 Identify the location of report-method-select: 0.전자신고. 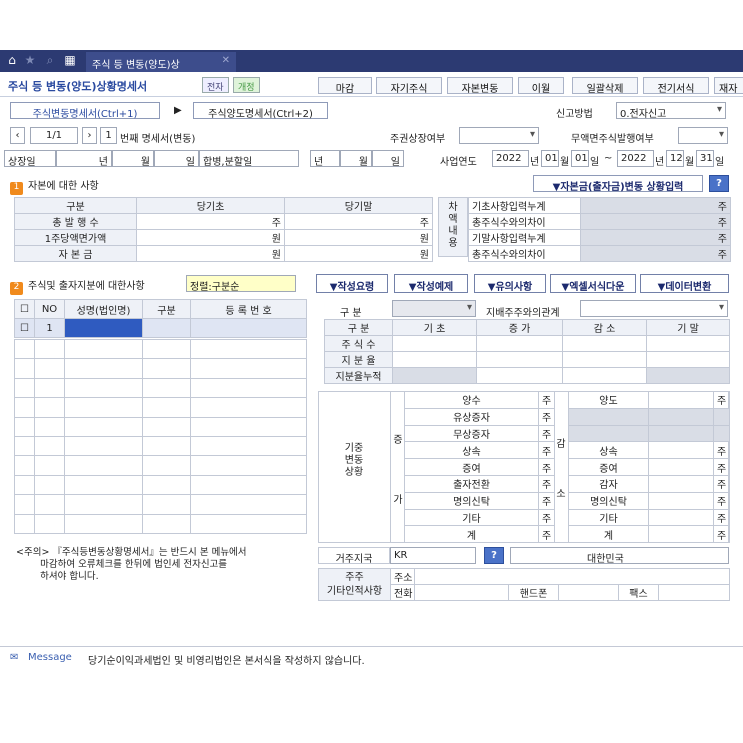
(671, 110).